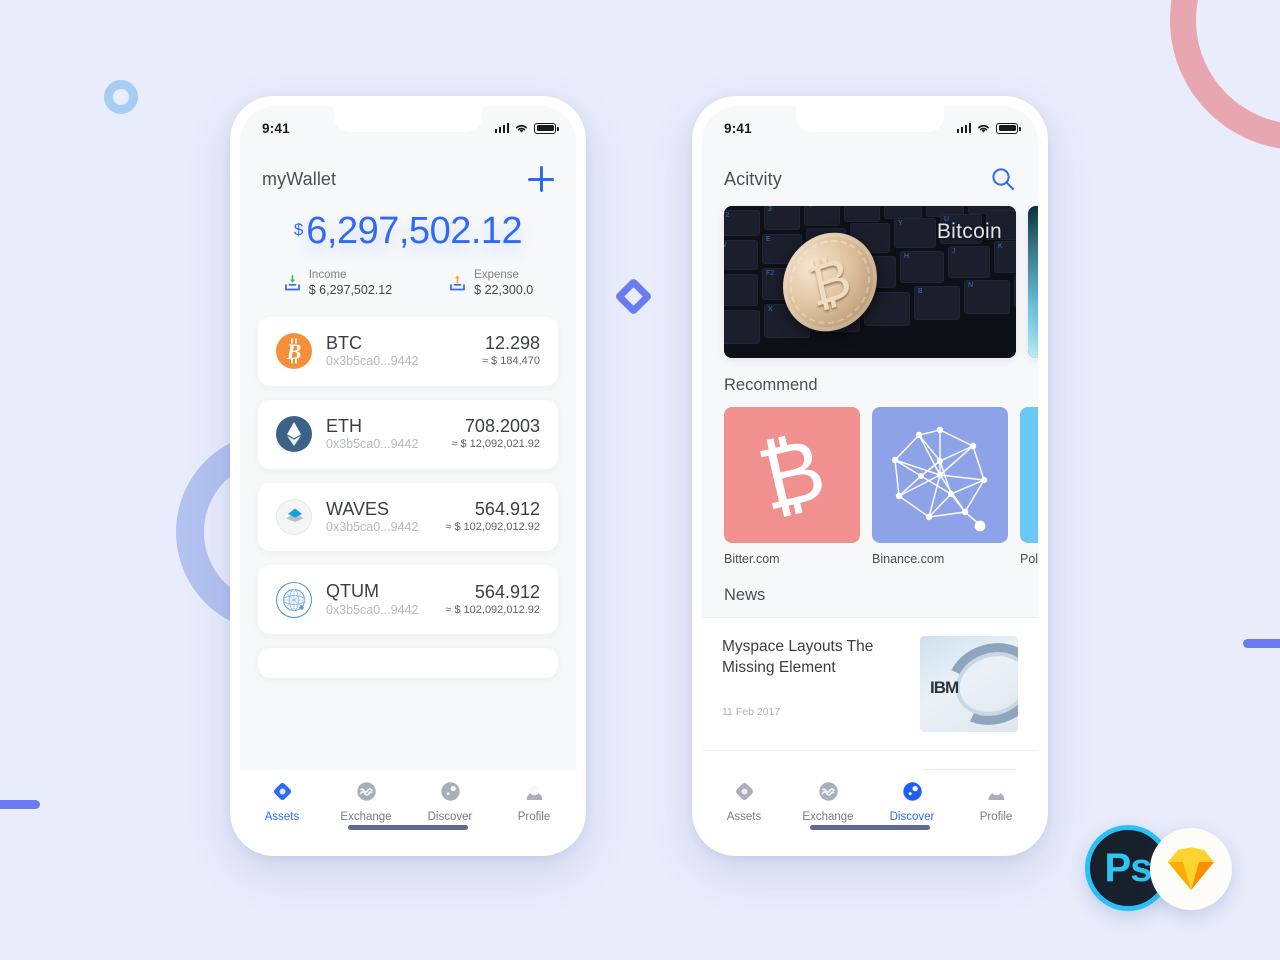 Image resolution: width=1280 pixels, height=960 pixels. I want to click on recommend-name: Binance.com, so click(908, 559).